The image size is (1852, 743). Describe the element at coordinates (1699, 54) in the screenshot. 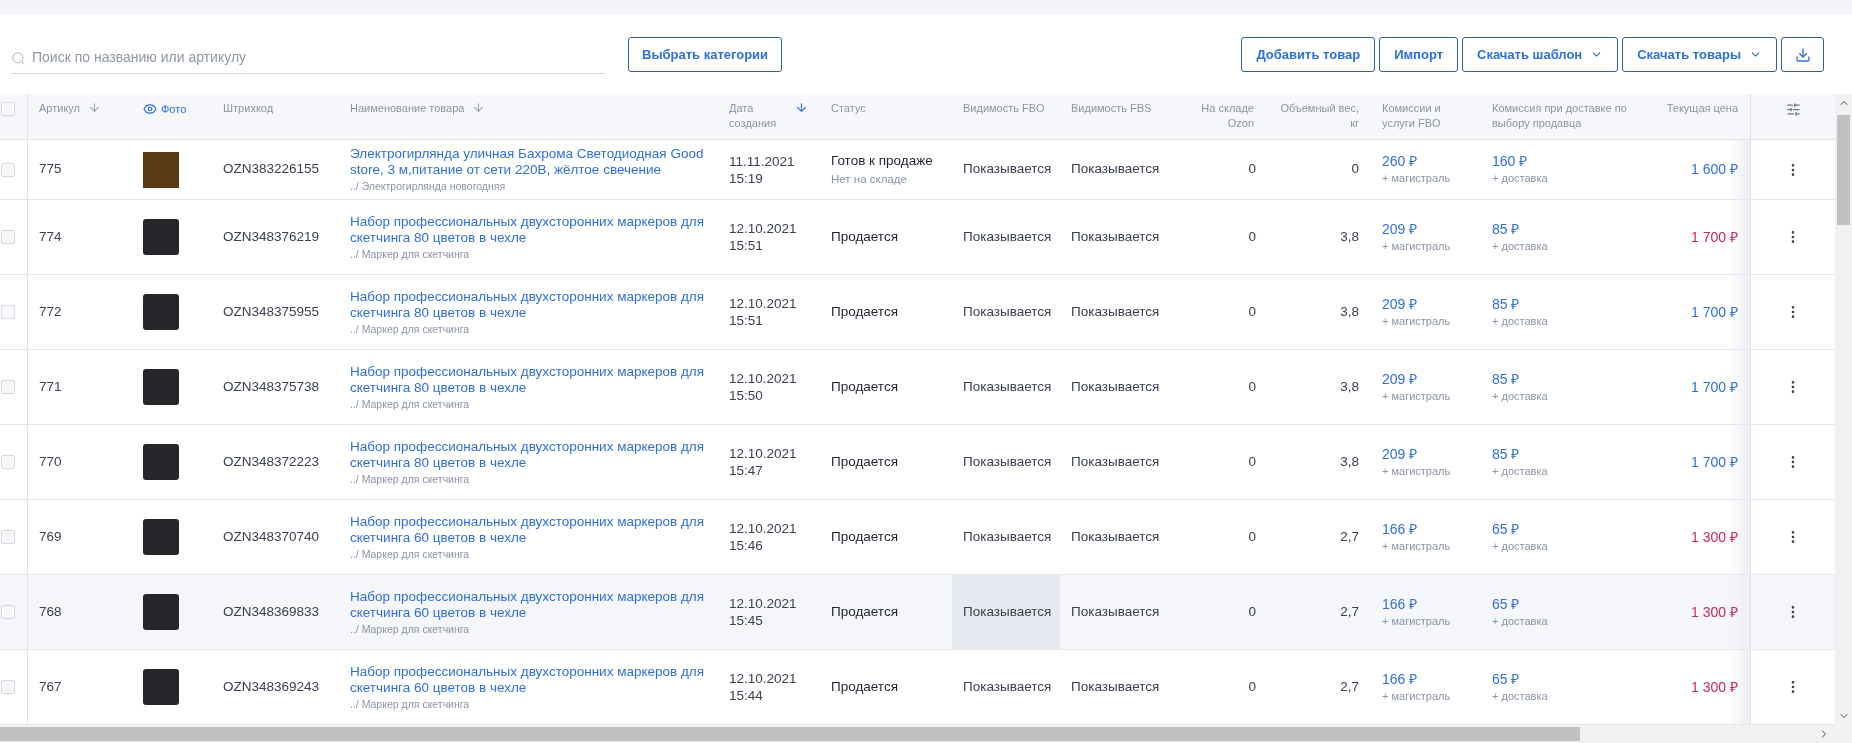

I see `toolbar-button: Скачать товары` at that location.